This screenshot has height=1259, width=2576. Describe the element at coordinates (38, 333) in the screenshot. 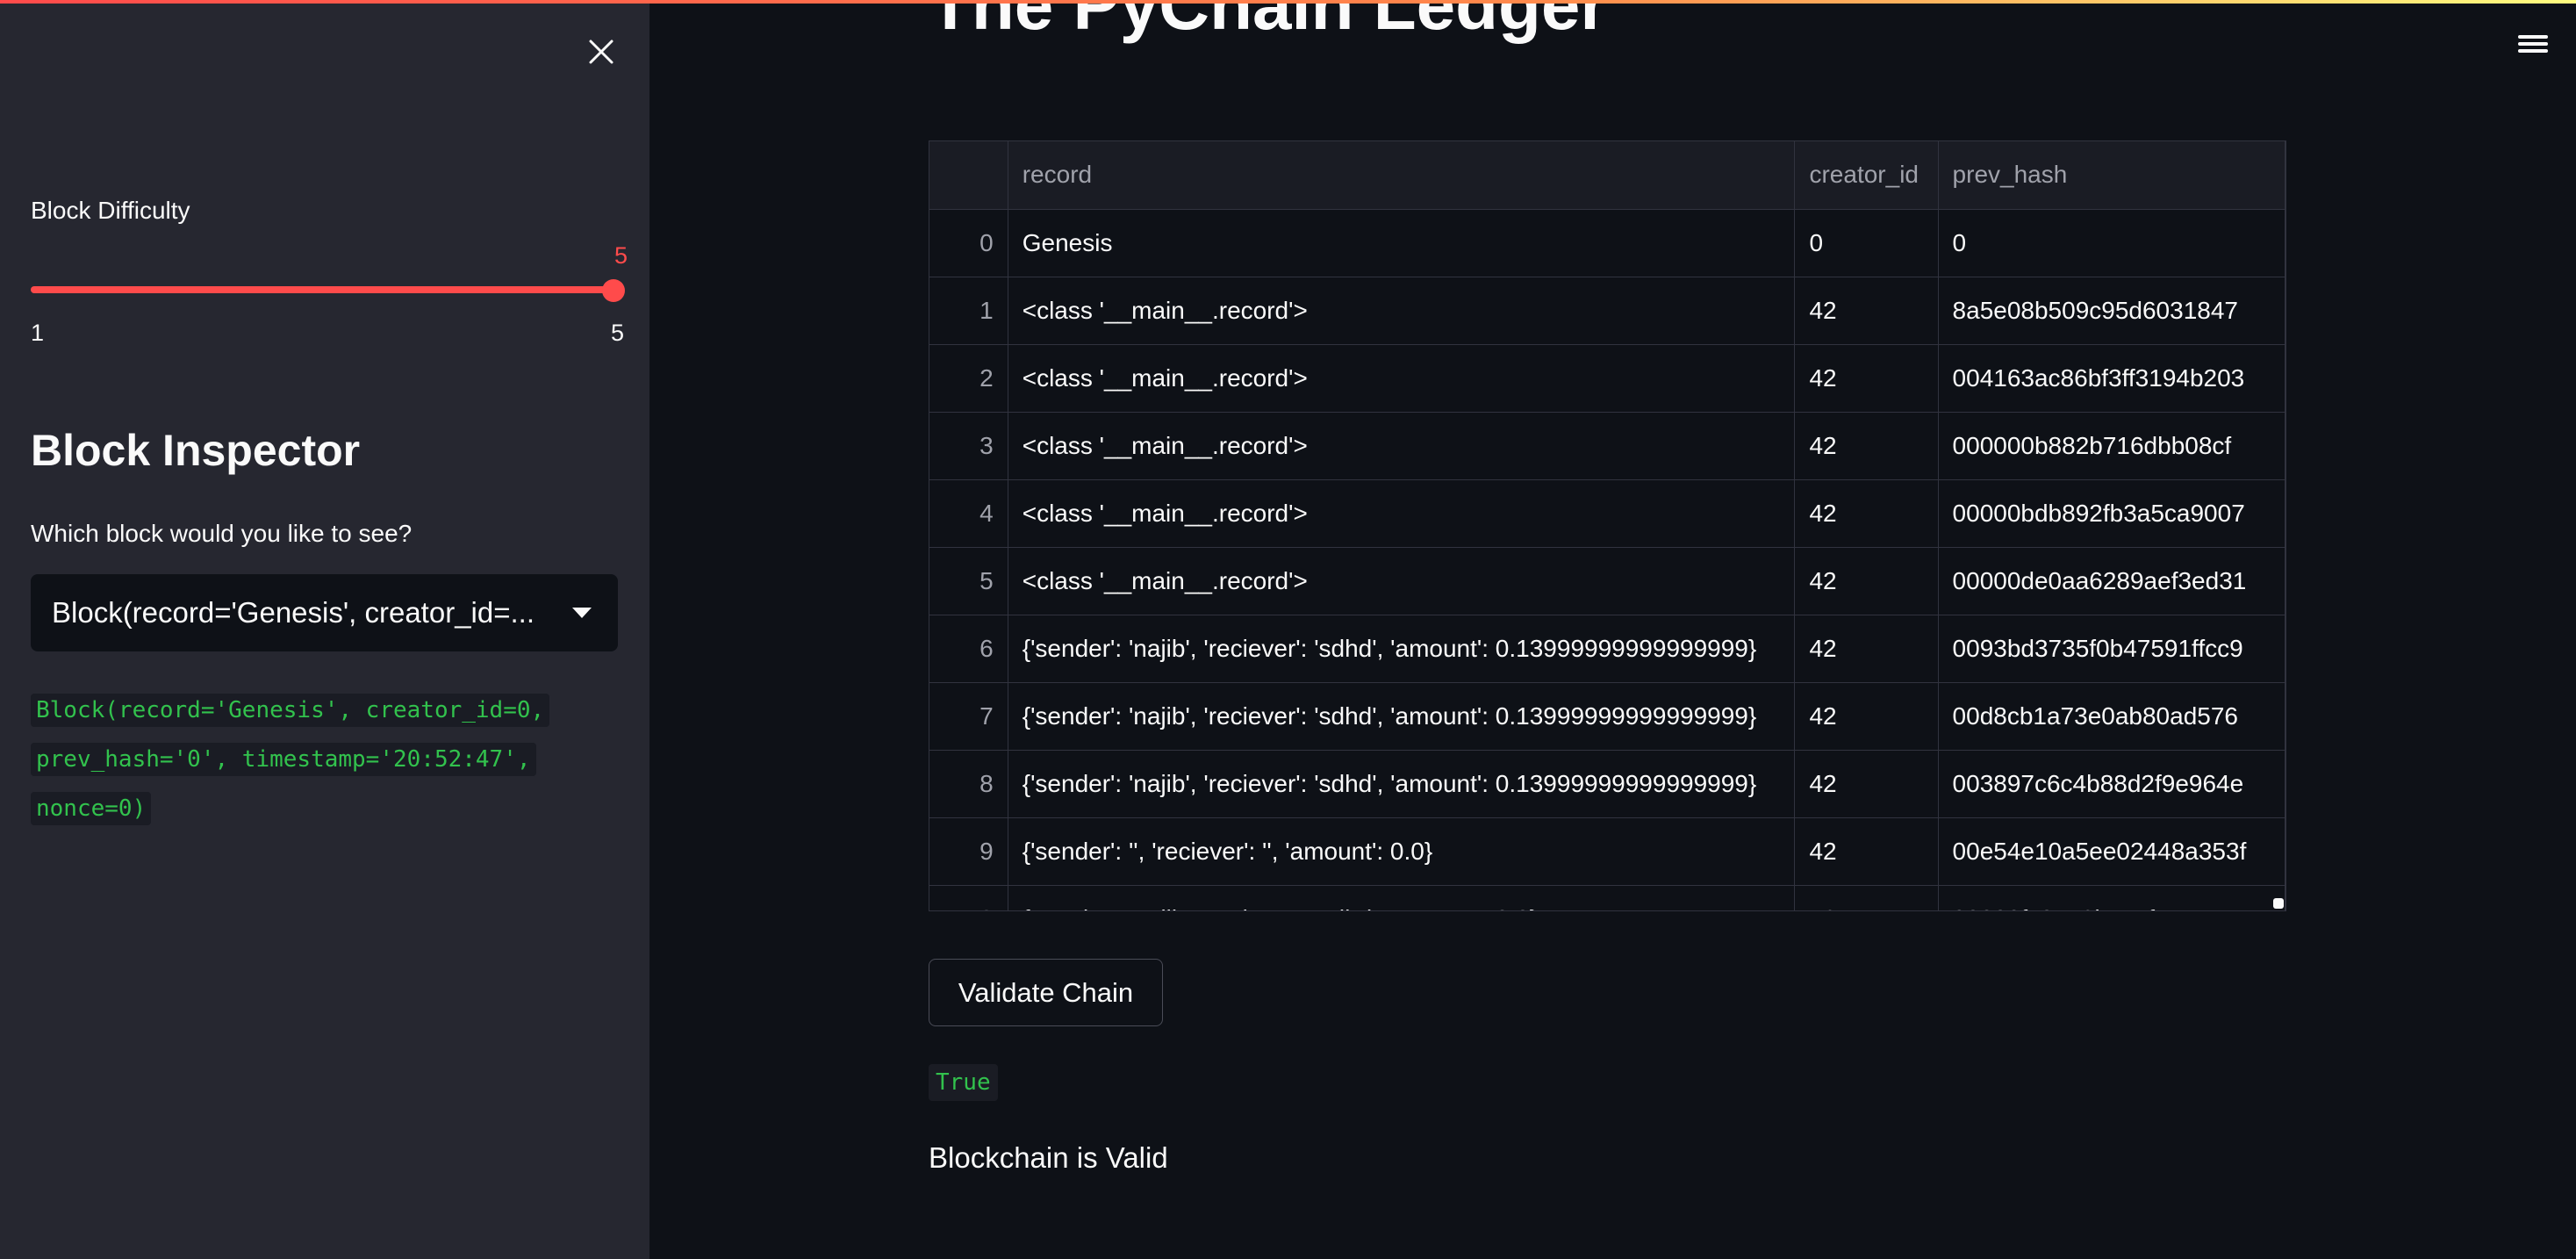

I see `slider-min-label: 1` at that location.